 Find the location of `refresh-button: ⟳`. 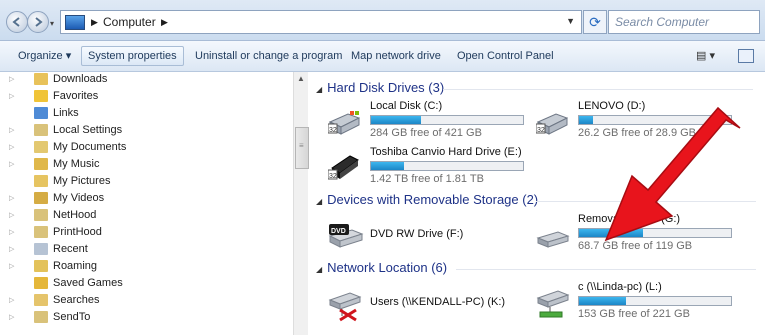

refresh-button: ⟳ is located at coordinates (595, 22).